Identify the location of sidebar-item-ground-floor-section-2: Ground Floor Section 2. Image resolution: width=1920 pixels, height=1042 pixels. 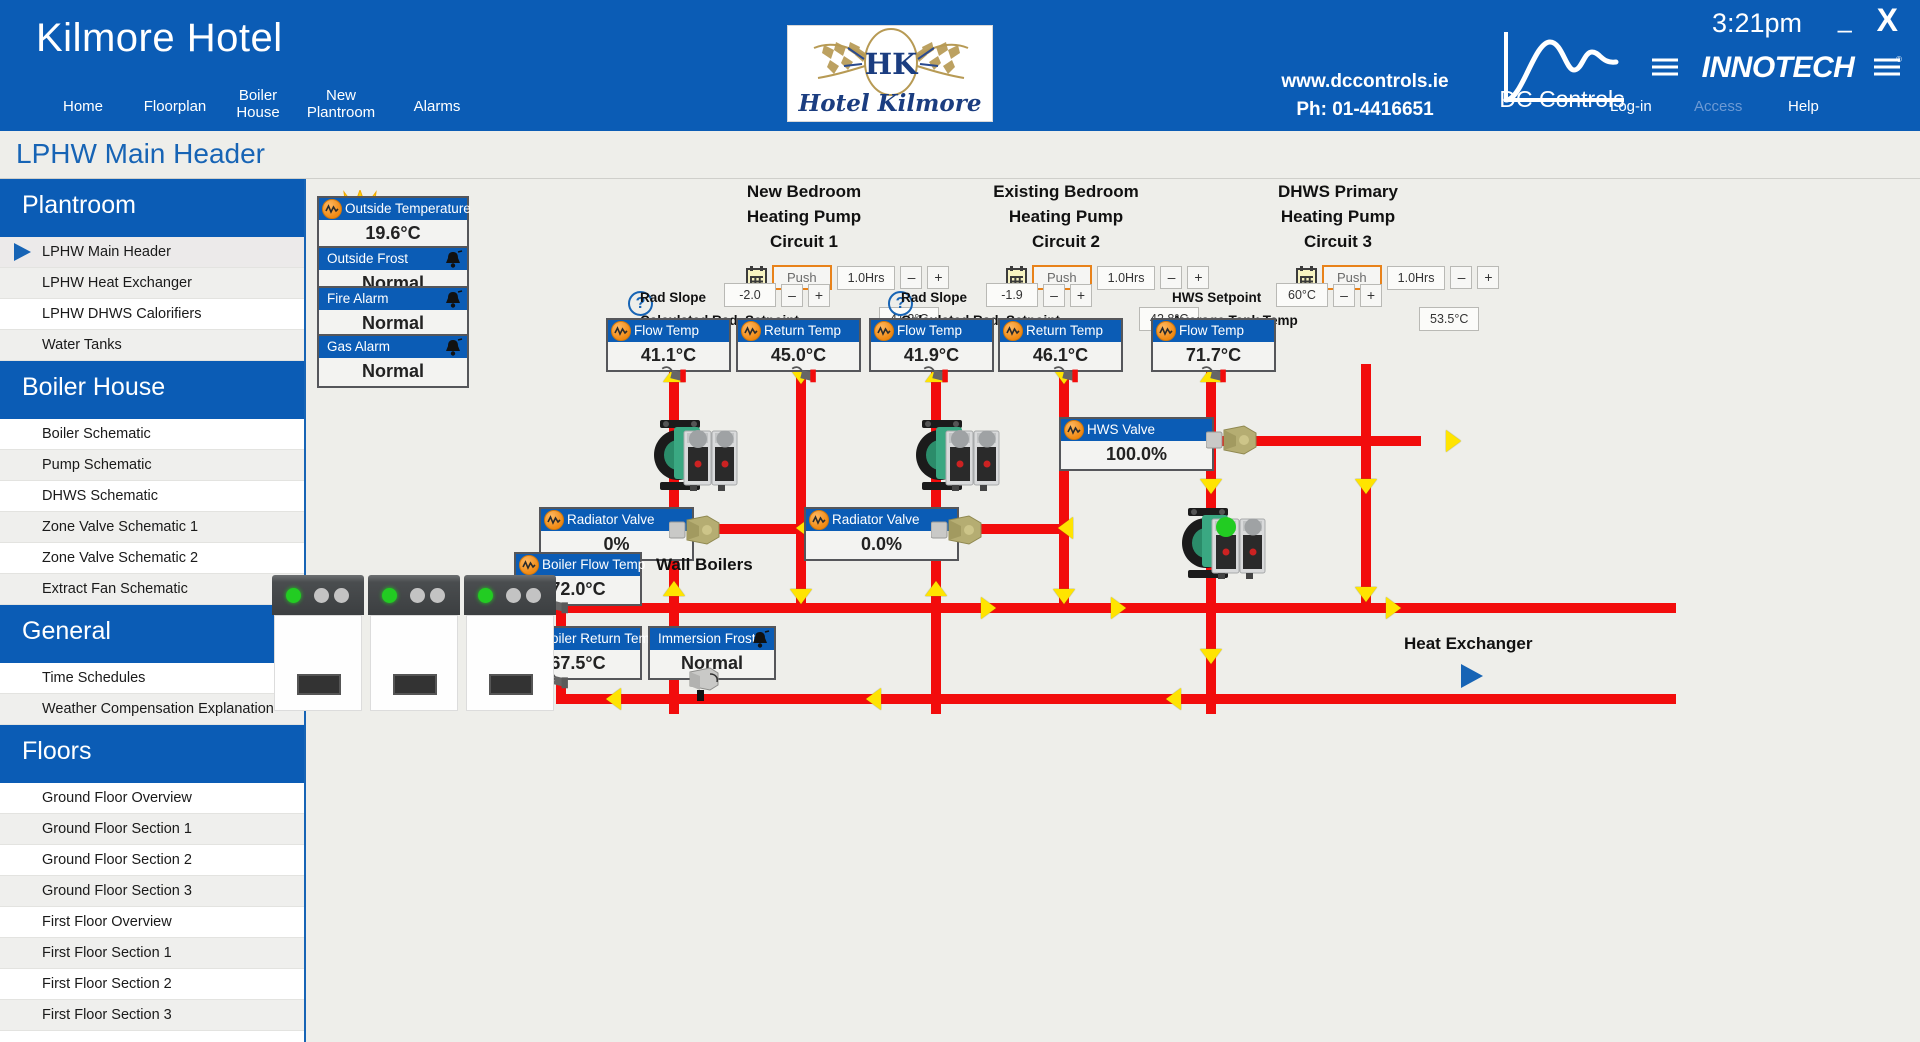
(152, 860).